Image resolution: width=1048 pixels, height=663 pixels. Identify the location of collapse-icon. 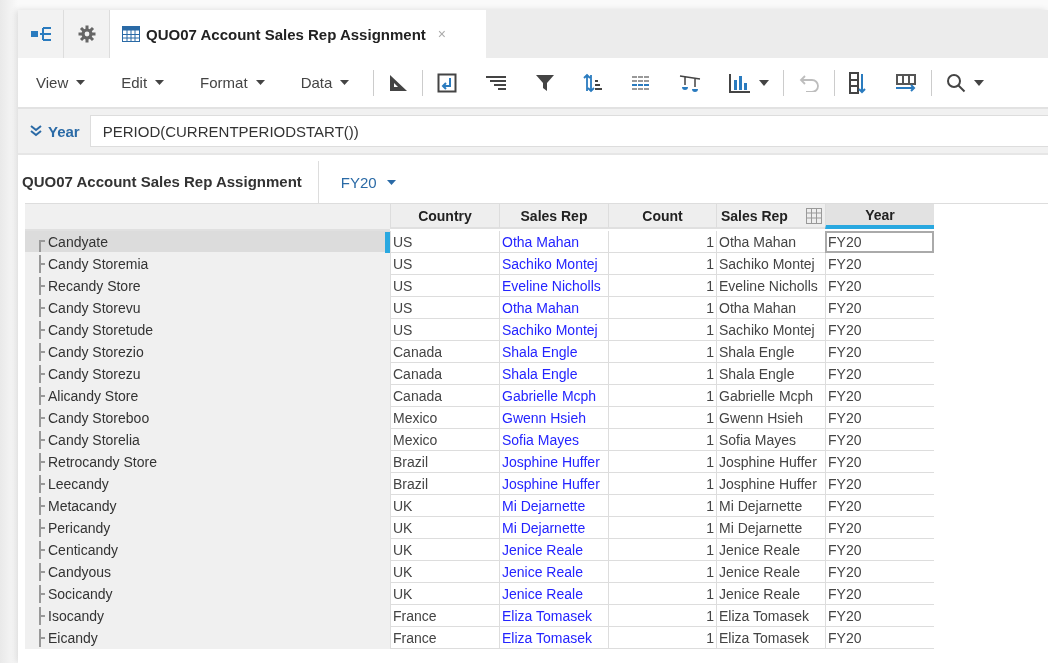
(36, 131).